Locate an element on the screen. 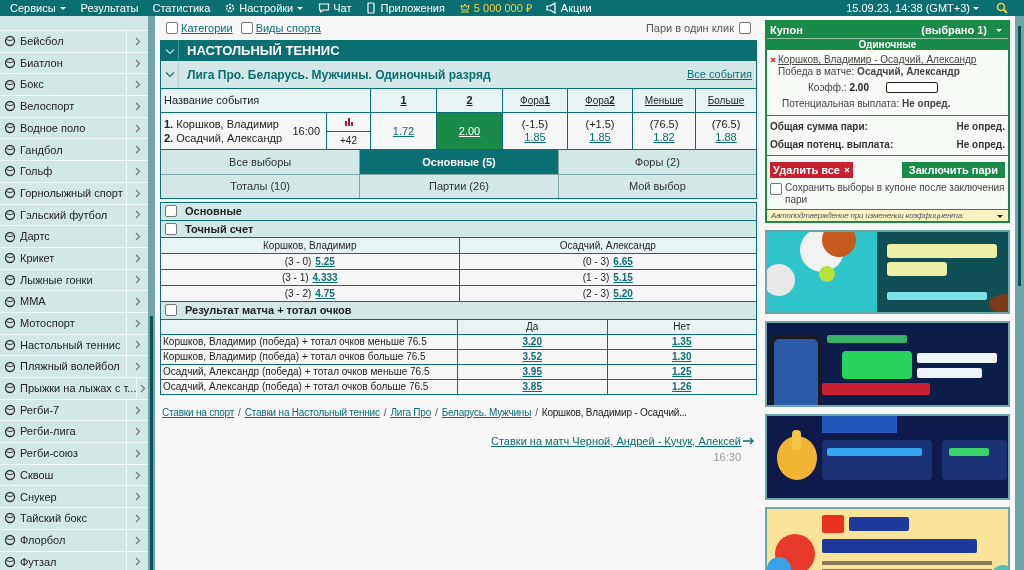 The width and height of the screenshot is (1024, 570). menu-link: Приложения is located at coordinates (405, 8).